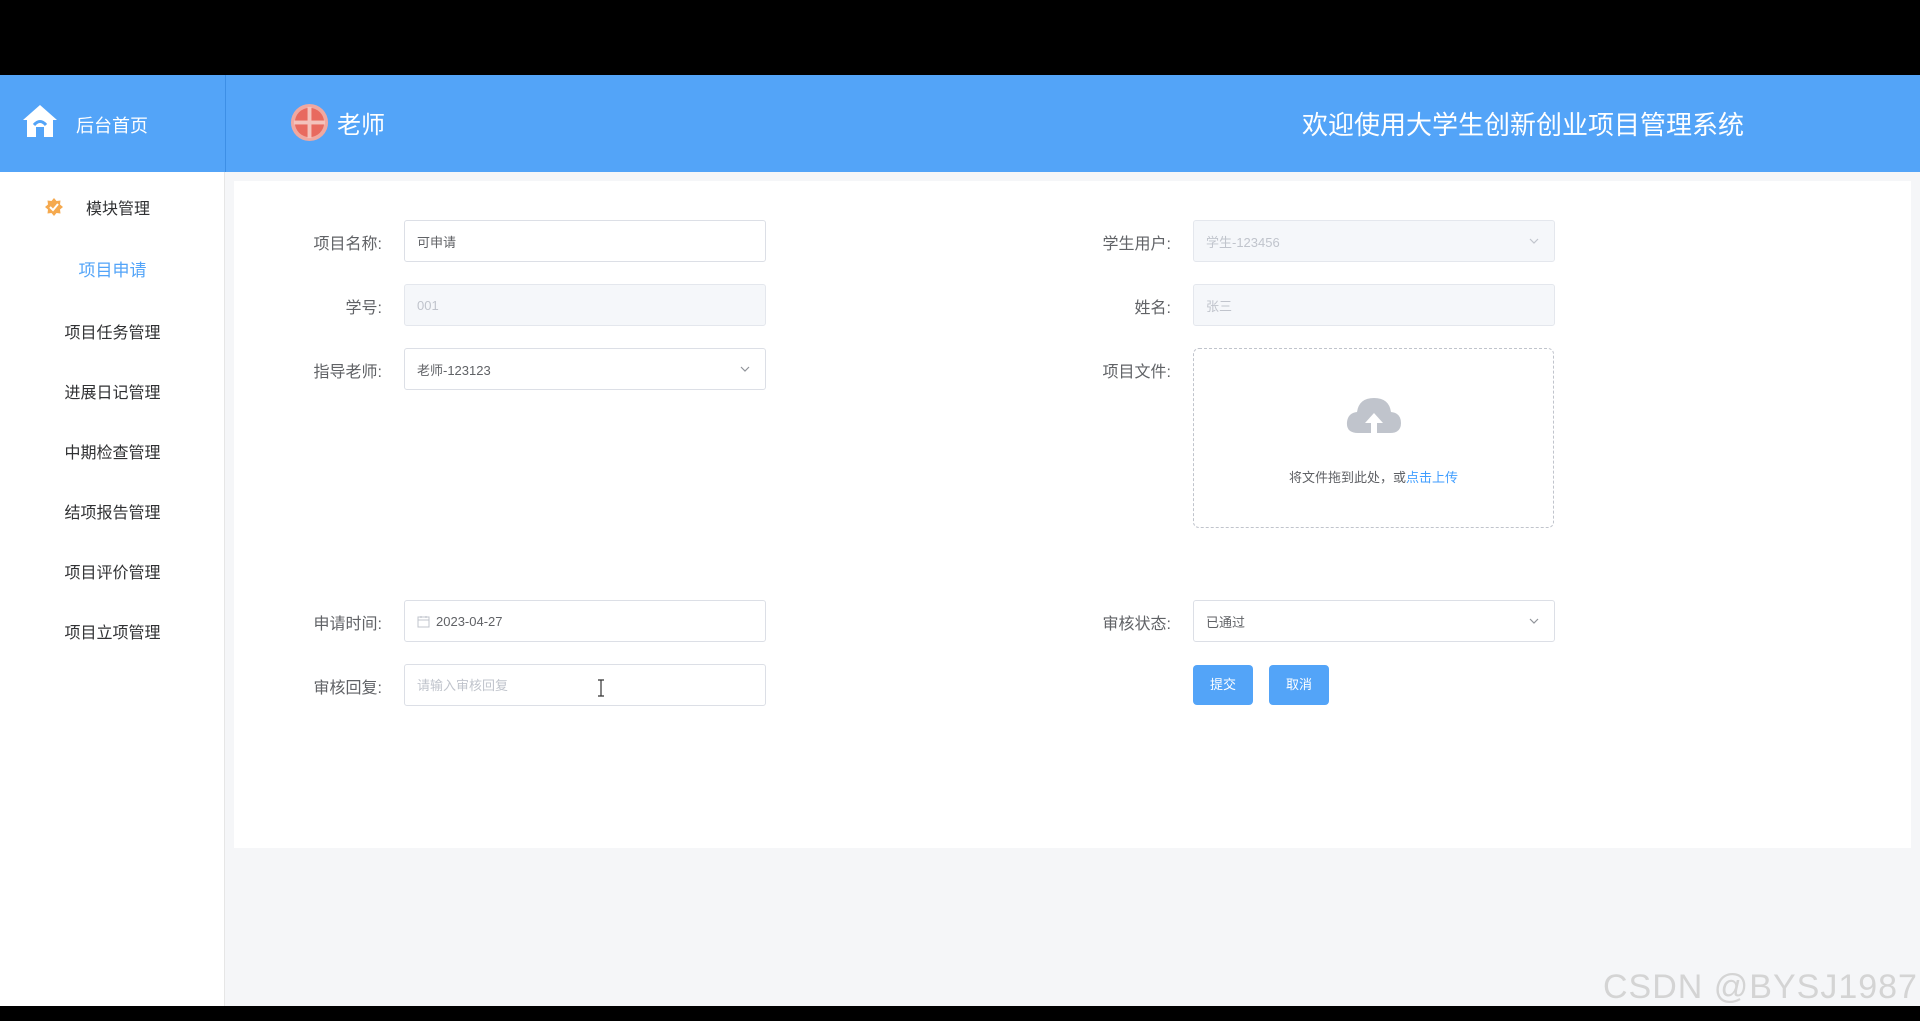 Image resolution: width=1920 pixels, height=1021 pixels. Describe the element at coordinates (601, 688) in the screenshot. I see `text-cursor-icon` at that location.